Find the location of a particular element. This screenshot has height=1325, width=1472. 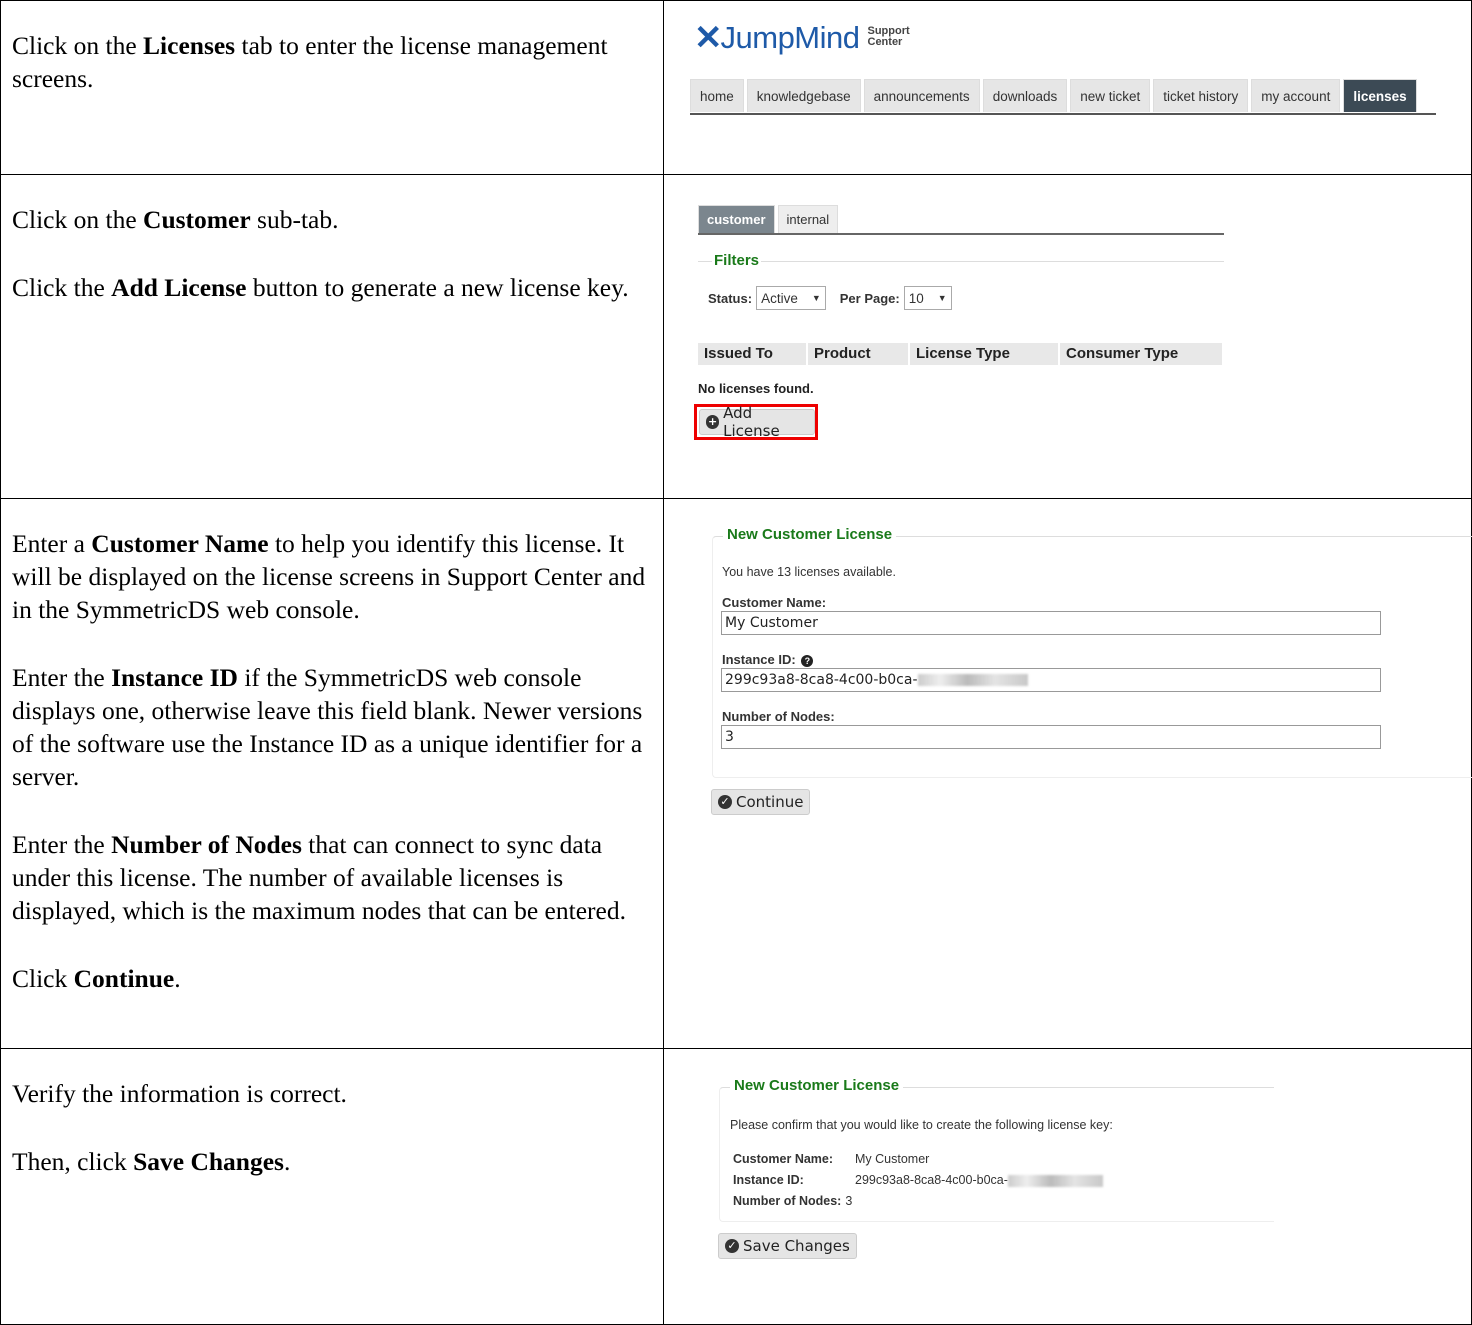

instance-id-field: 299c93a8-8ca8-4c00-b0ca- is located at coordinates (1051, 680).